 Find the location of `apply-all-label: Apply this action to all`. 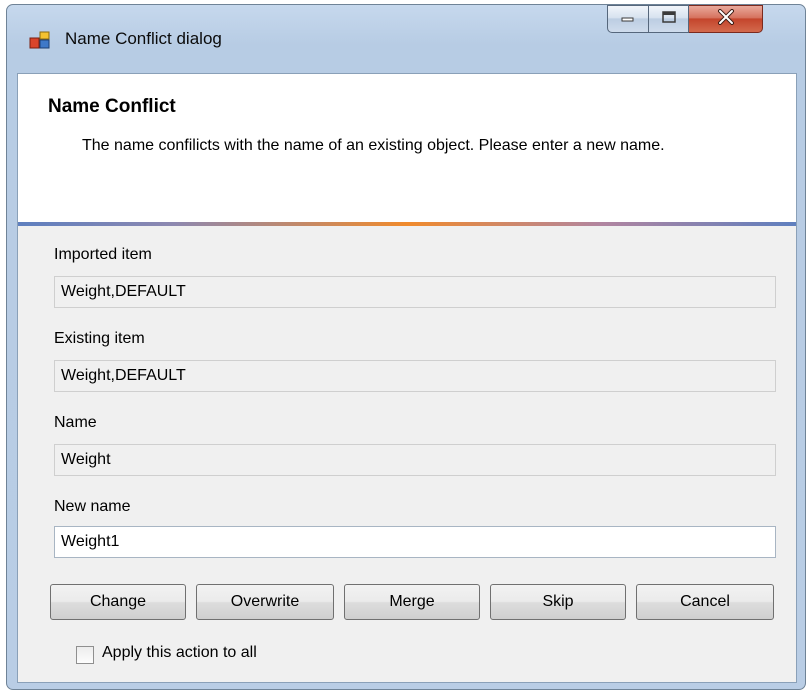

apply-all-label: Apply this action to all is located at coordinates (179, 653).